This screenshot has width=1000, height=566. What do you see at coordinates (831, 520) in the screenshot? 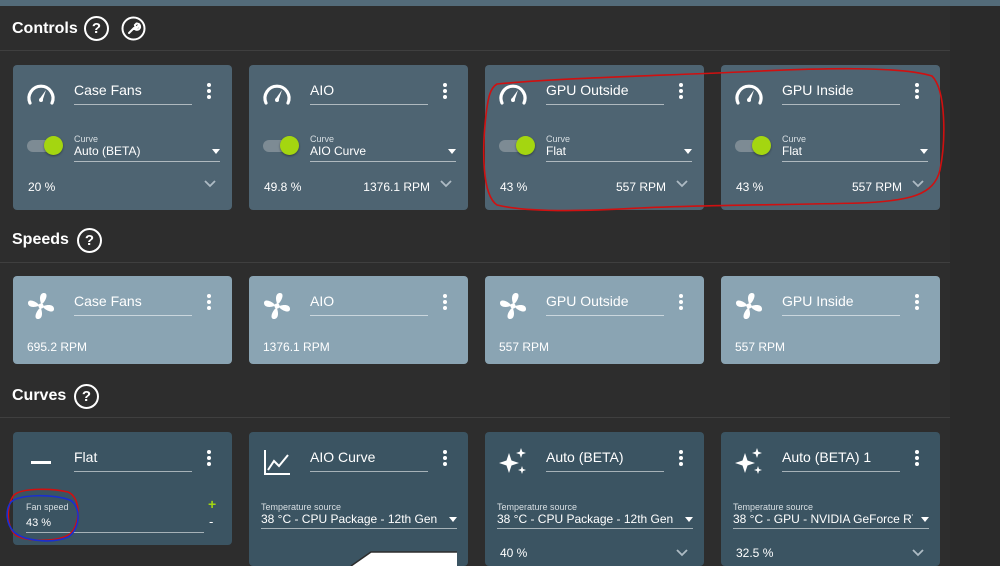
I see `temperature-source-select: 38 °C - GPU - NVIDIA GeForce RTX` at bounding box center [831, 520].